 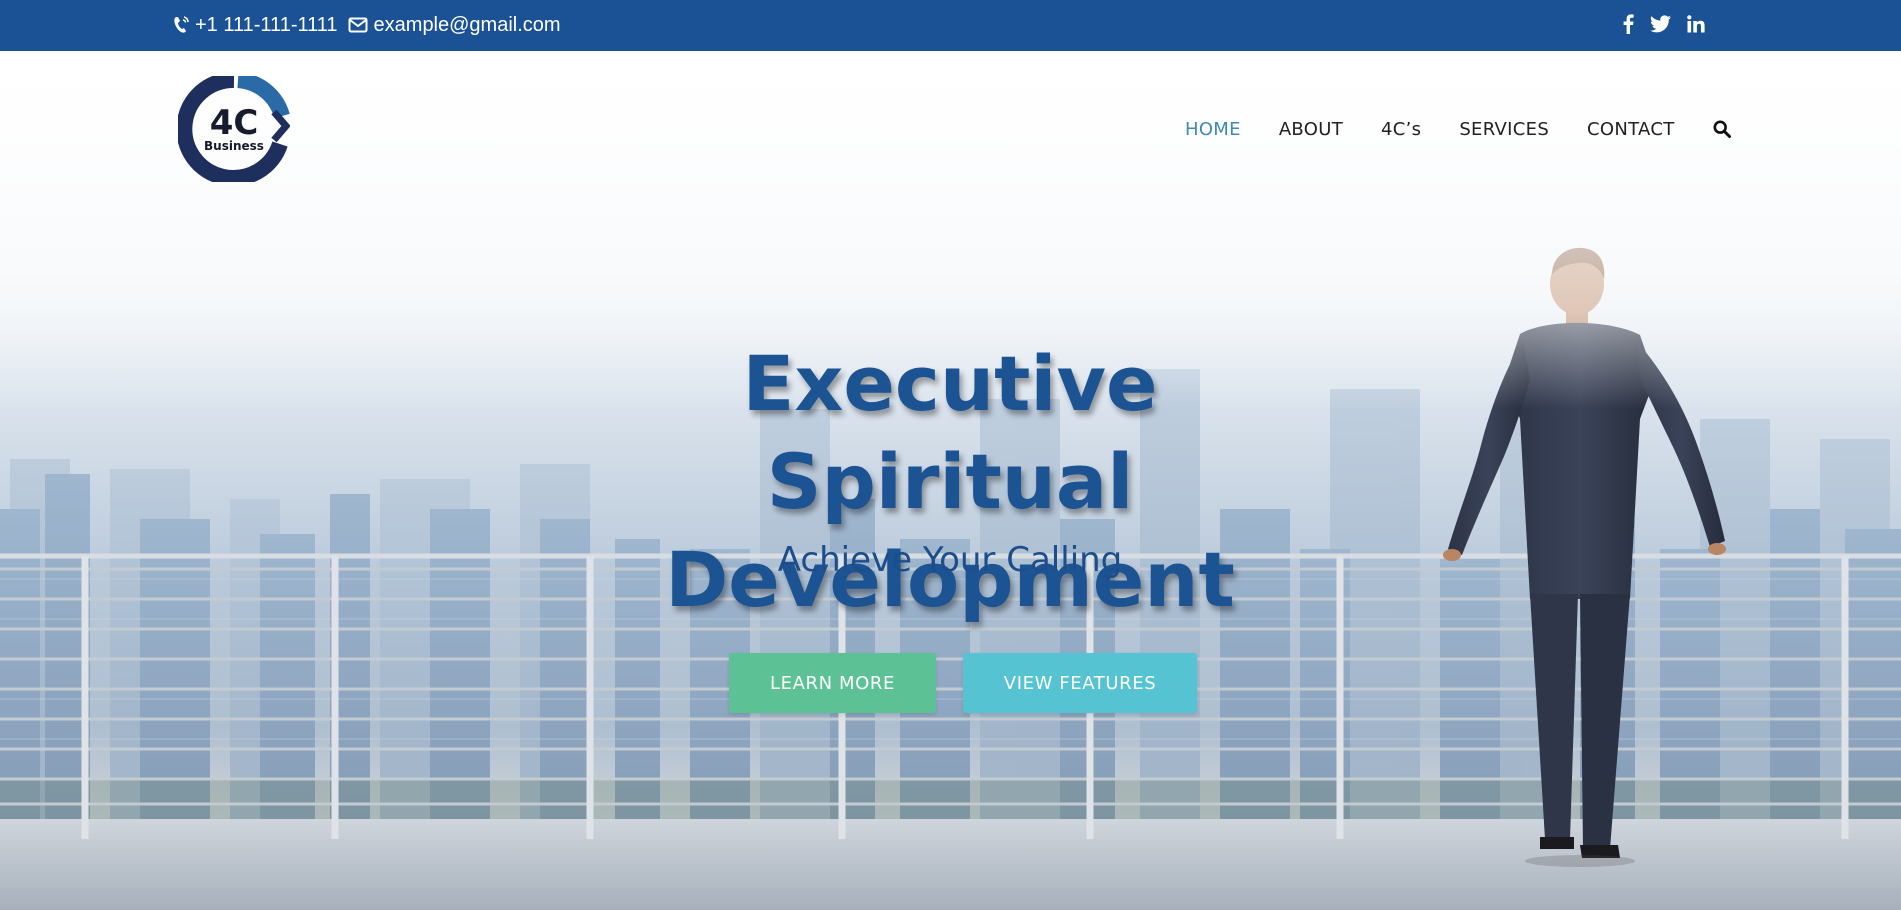 What do you see at coordinates (266, 25) in the screenshot?
I see `phone-number: +1 111-111-1111` at bounding box center [266, 25].